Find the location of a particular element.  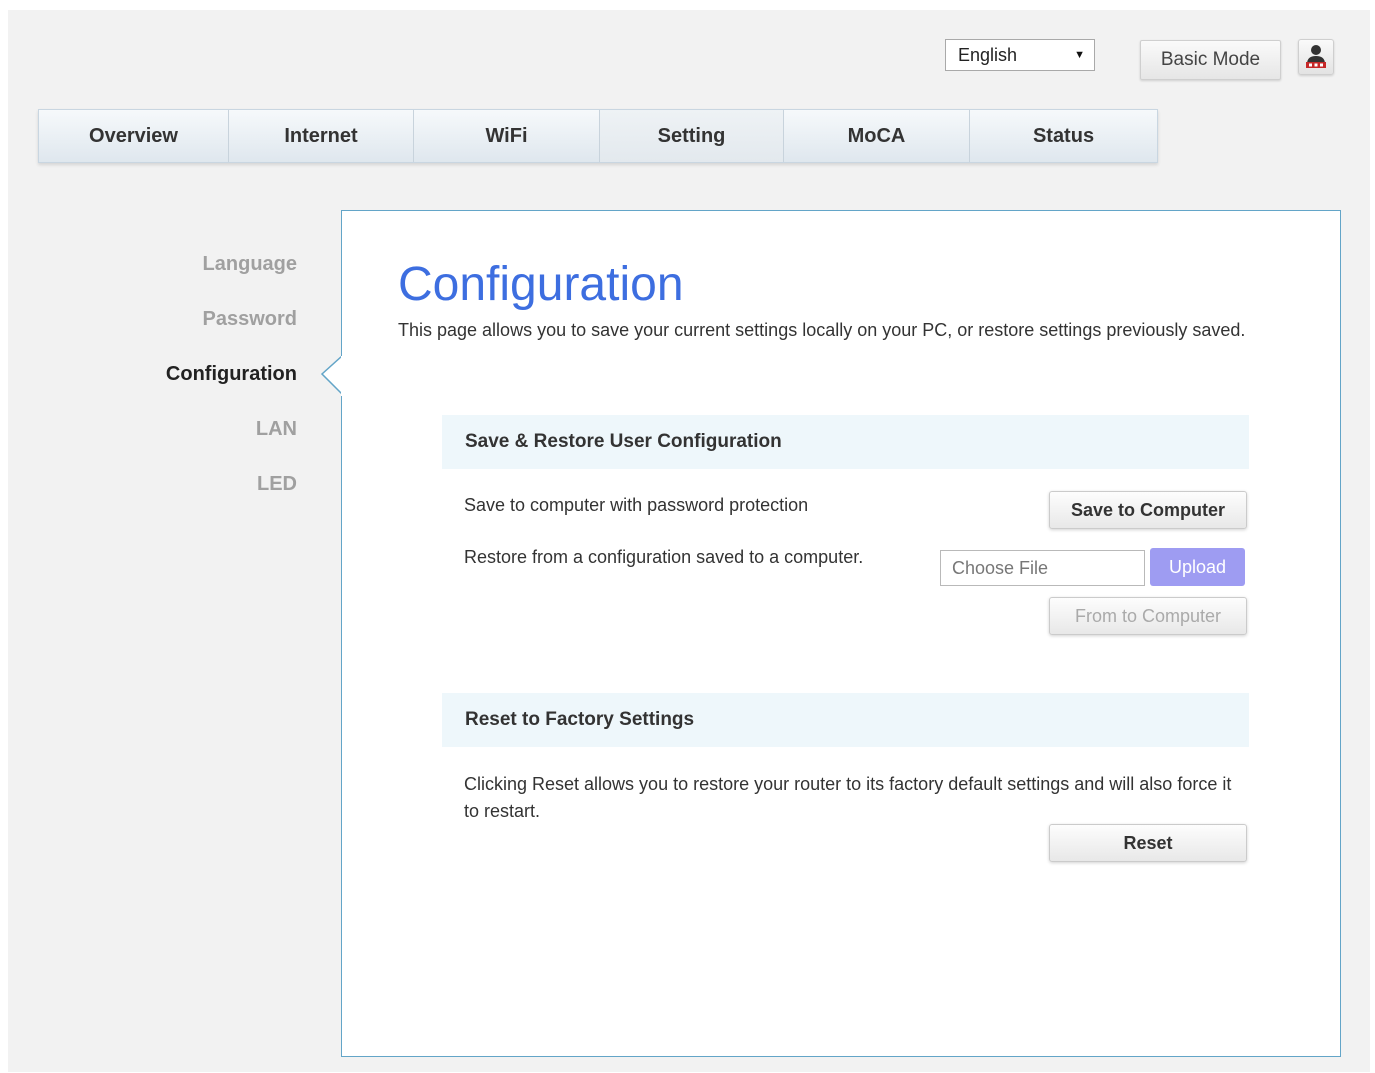

sidebar-item-configuration: Configuration is located at coordinates (231, 374).